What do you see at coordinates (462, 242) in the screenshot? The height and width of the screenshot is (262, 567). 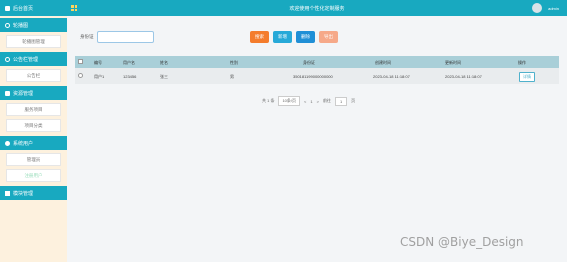 I see `watermark: CSDN @Biye_Design` at bounding box center [462, 242].